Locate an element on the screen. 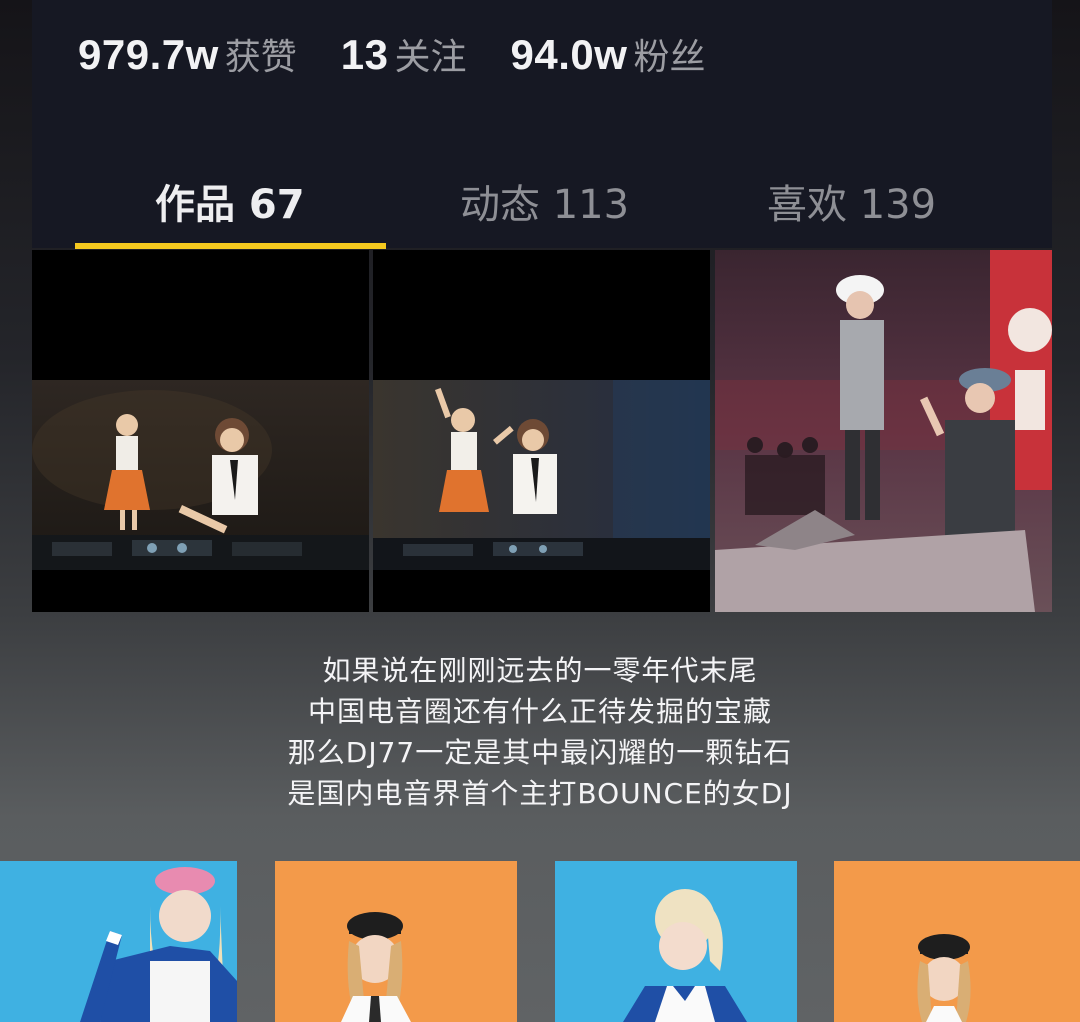 This screenshot has height=1022, width=1080. following-stat: 13 关注 is located at coordinates (404, 54).